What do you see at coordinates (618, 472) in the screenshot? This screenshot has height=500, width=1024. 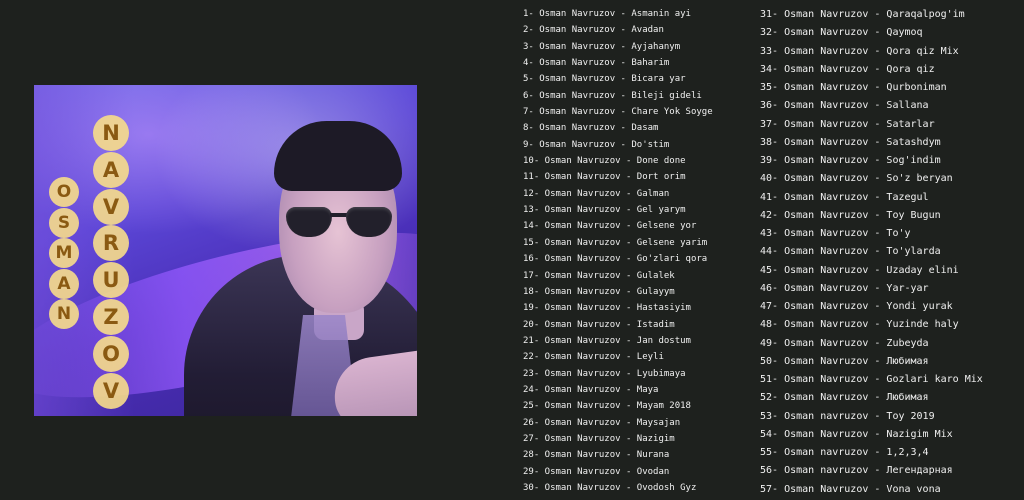 I see `track-item: 29- Osman Navruzov - Ovodan` at bounding box center [618, 472].